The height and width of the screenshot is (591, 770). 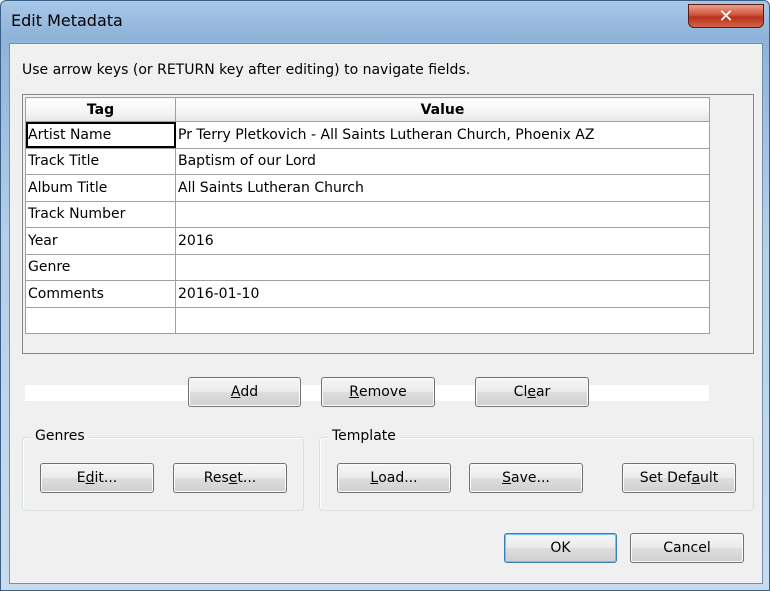 What do you see at coordinates (67, 20) in the screenshot?
I see `dialog-title: Edit Metadata` at bounding box center [67, 20].